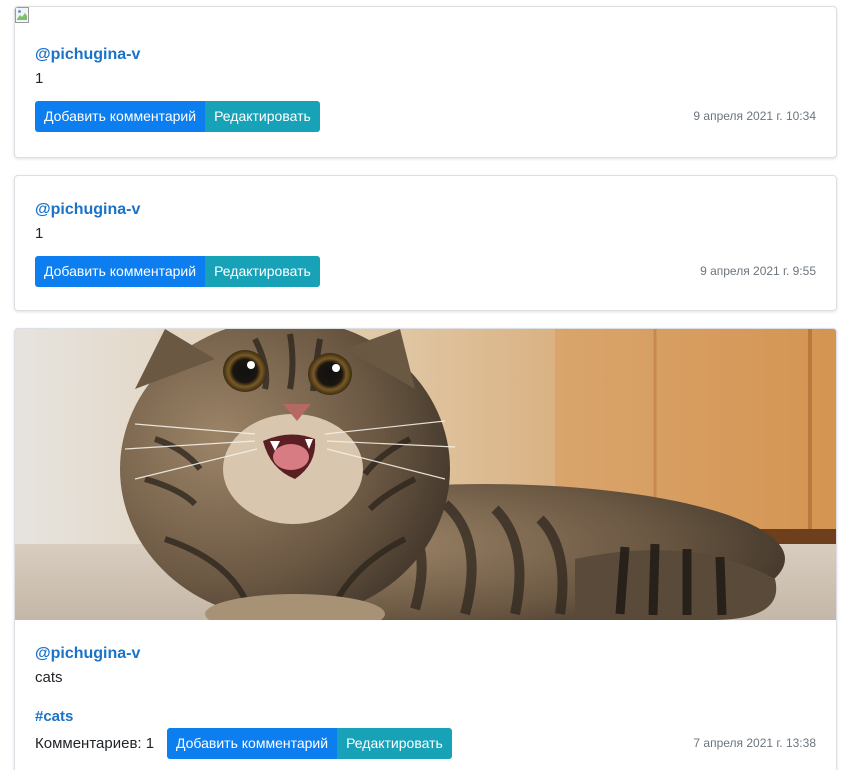 The width and height of the screenshot is (849, 770). What do you see at coordinates (23, 15) in the screenshot?
I see `broken-image-icon` at bounding box center [23, 15].